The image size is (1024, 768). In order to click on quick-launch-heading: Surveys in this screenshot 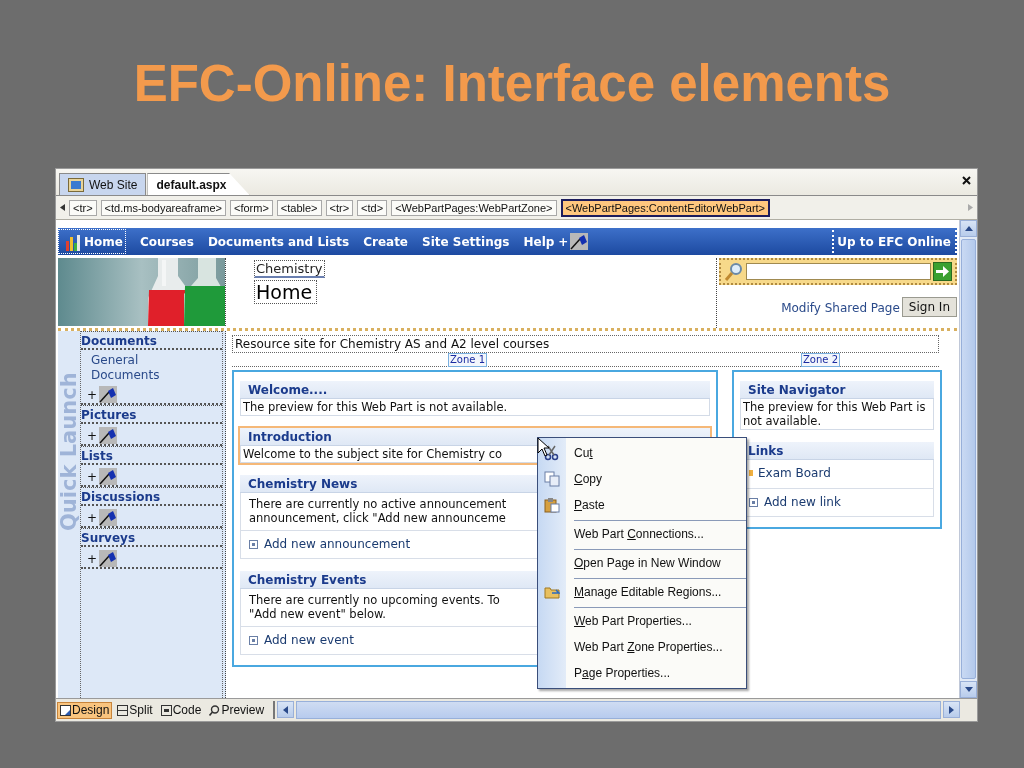, I will do `click(151, 537)`.